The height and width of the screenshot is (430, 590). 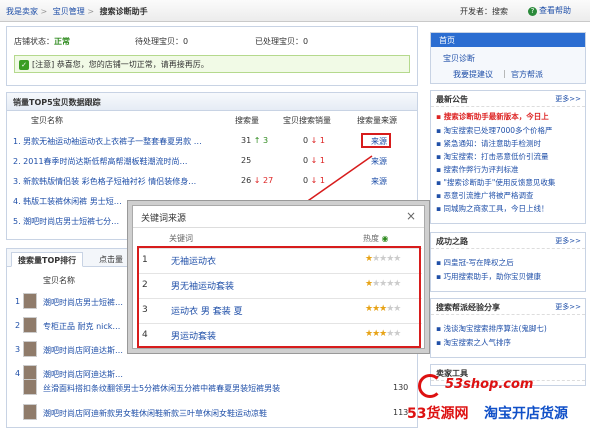 I want to click on tab-click-top: 点击量, so click(x=111, y=259).